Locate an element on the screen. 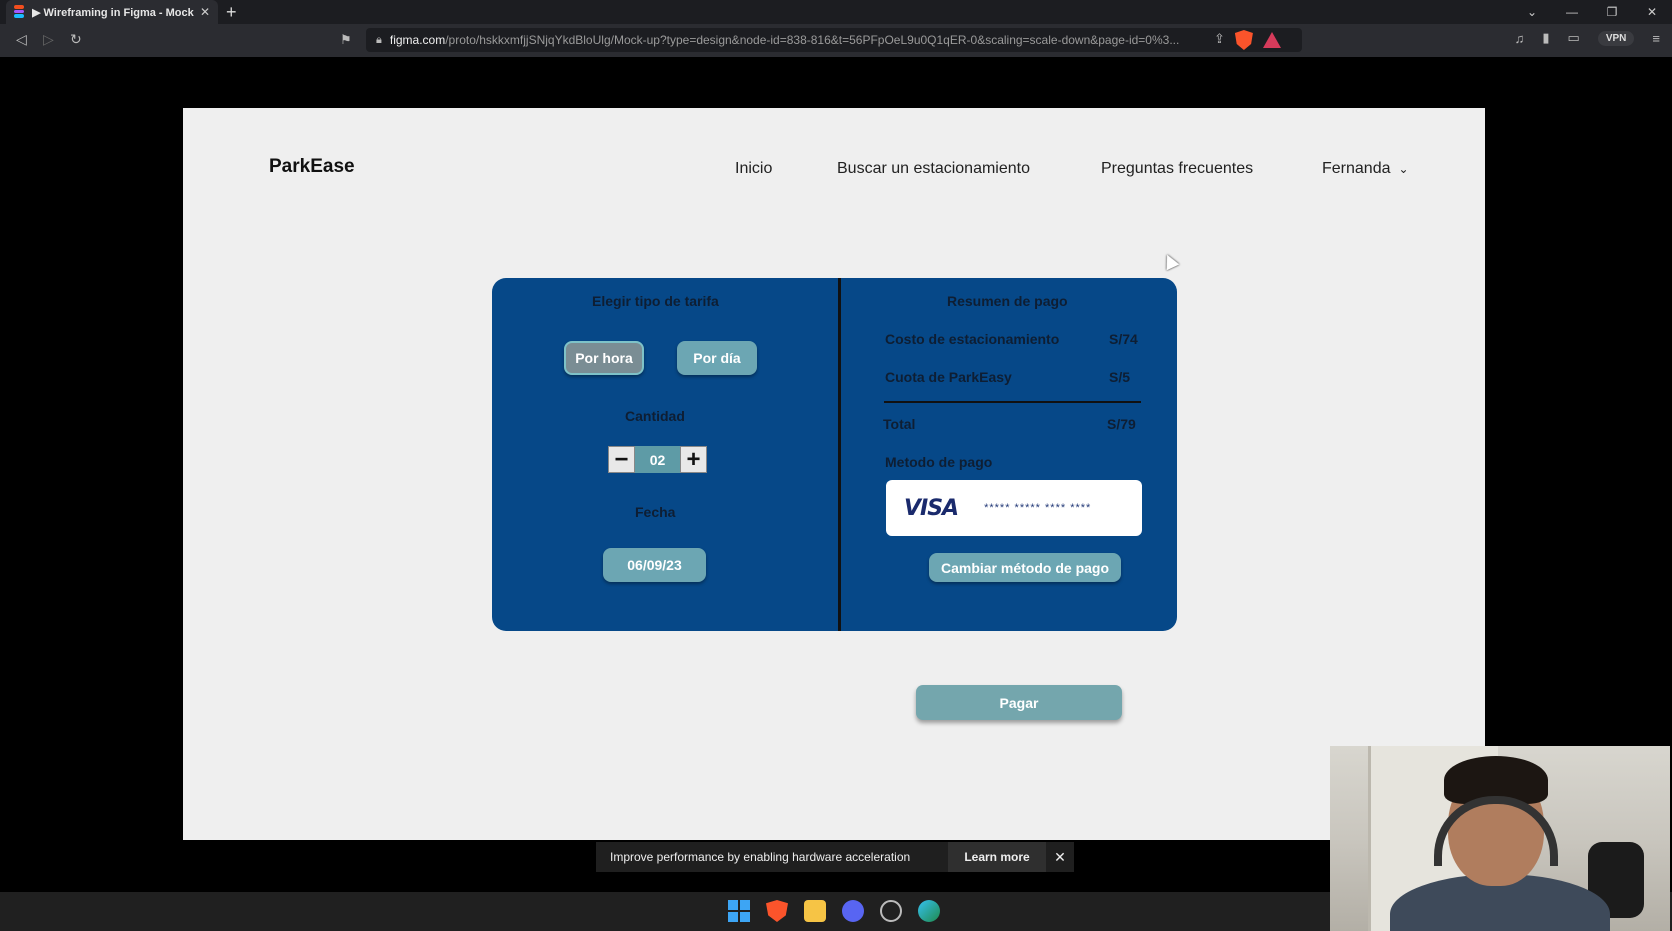 The width and height of the screenshot is (1672, 931). rate-day-button: Por día is located at coordinates (717, 358).